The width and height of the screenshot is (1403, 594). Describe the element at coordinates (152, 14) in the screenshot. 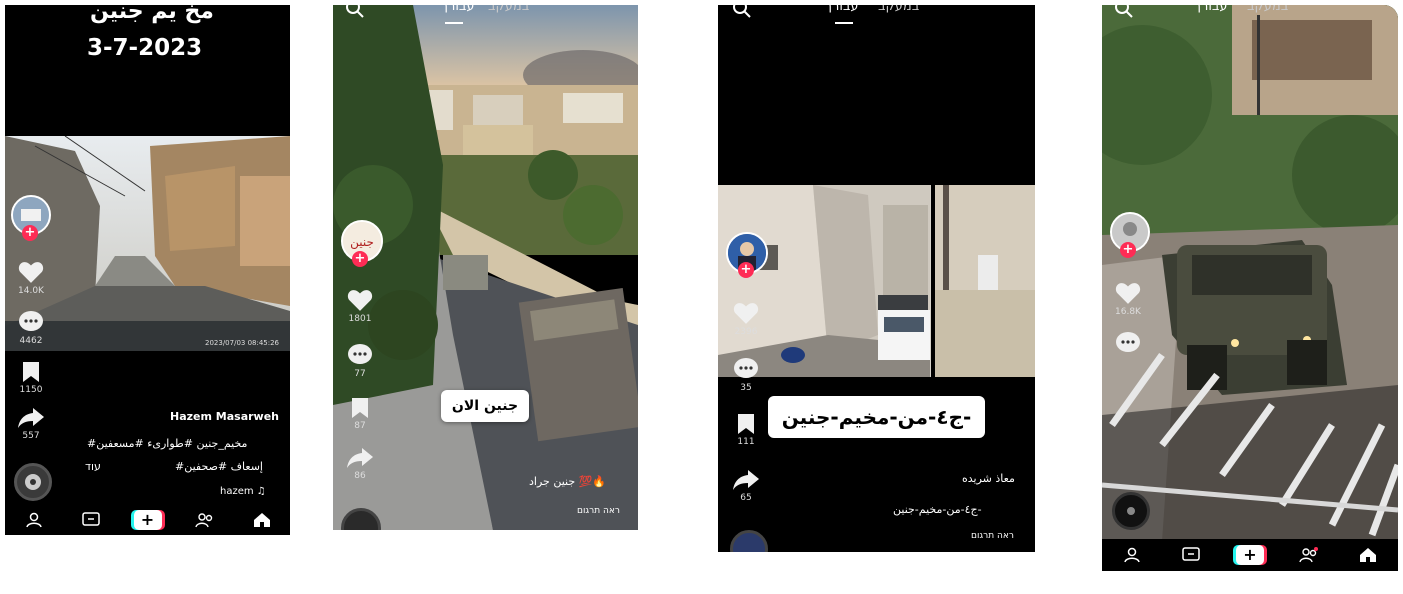

I see `video-header-title: مخ يم جنين` at that location.